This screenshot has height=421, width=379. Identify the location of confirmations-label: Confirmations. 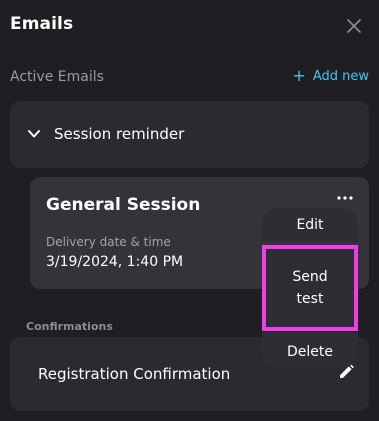
(69, 326).